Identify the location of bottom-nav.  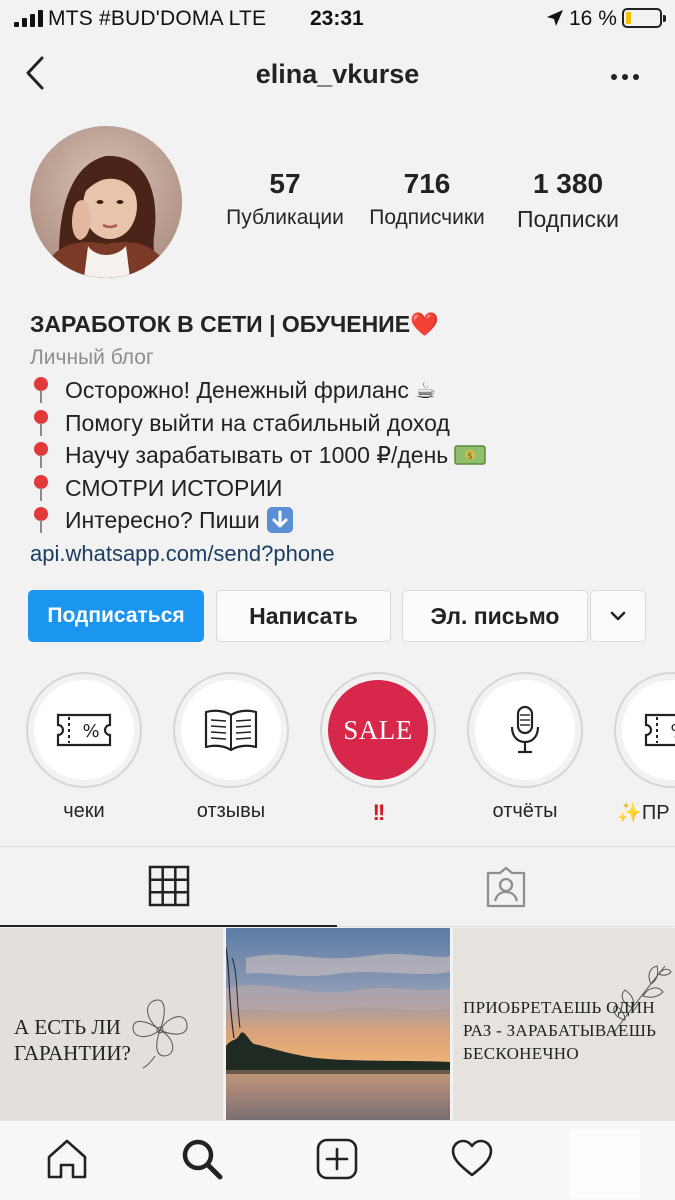
(337, 1160).